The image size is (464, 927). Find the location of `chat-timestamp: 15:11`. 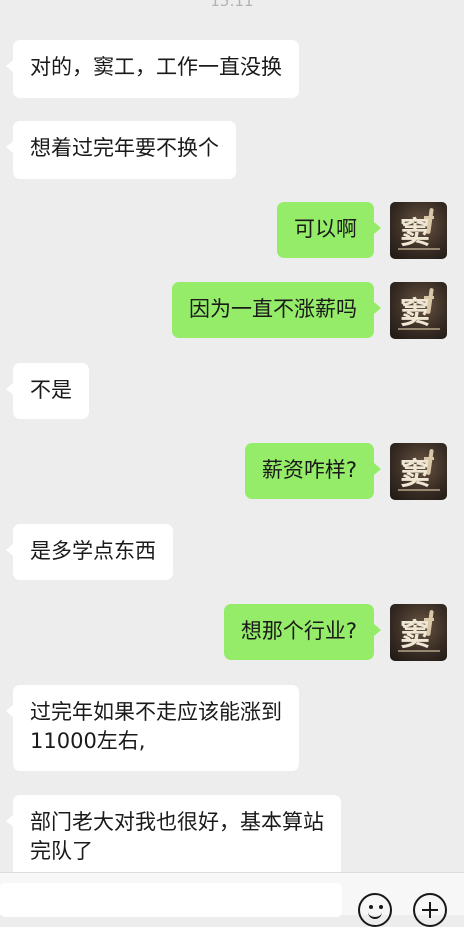

chat-timestamp: 15:11 is located at coordinates (232, 5).